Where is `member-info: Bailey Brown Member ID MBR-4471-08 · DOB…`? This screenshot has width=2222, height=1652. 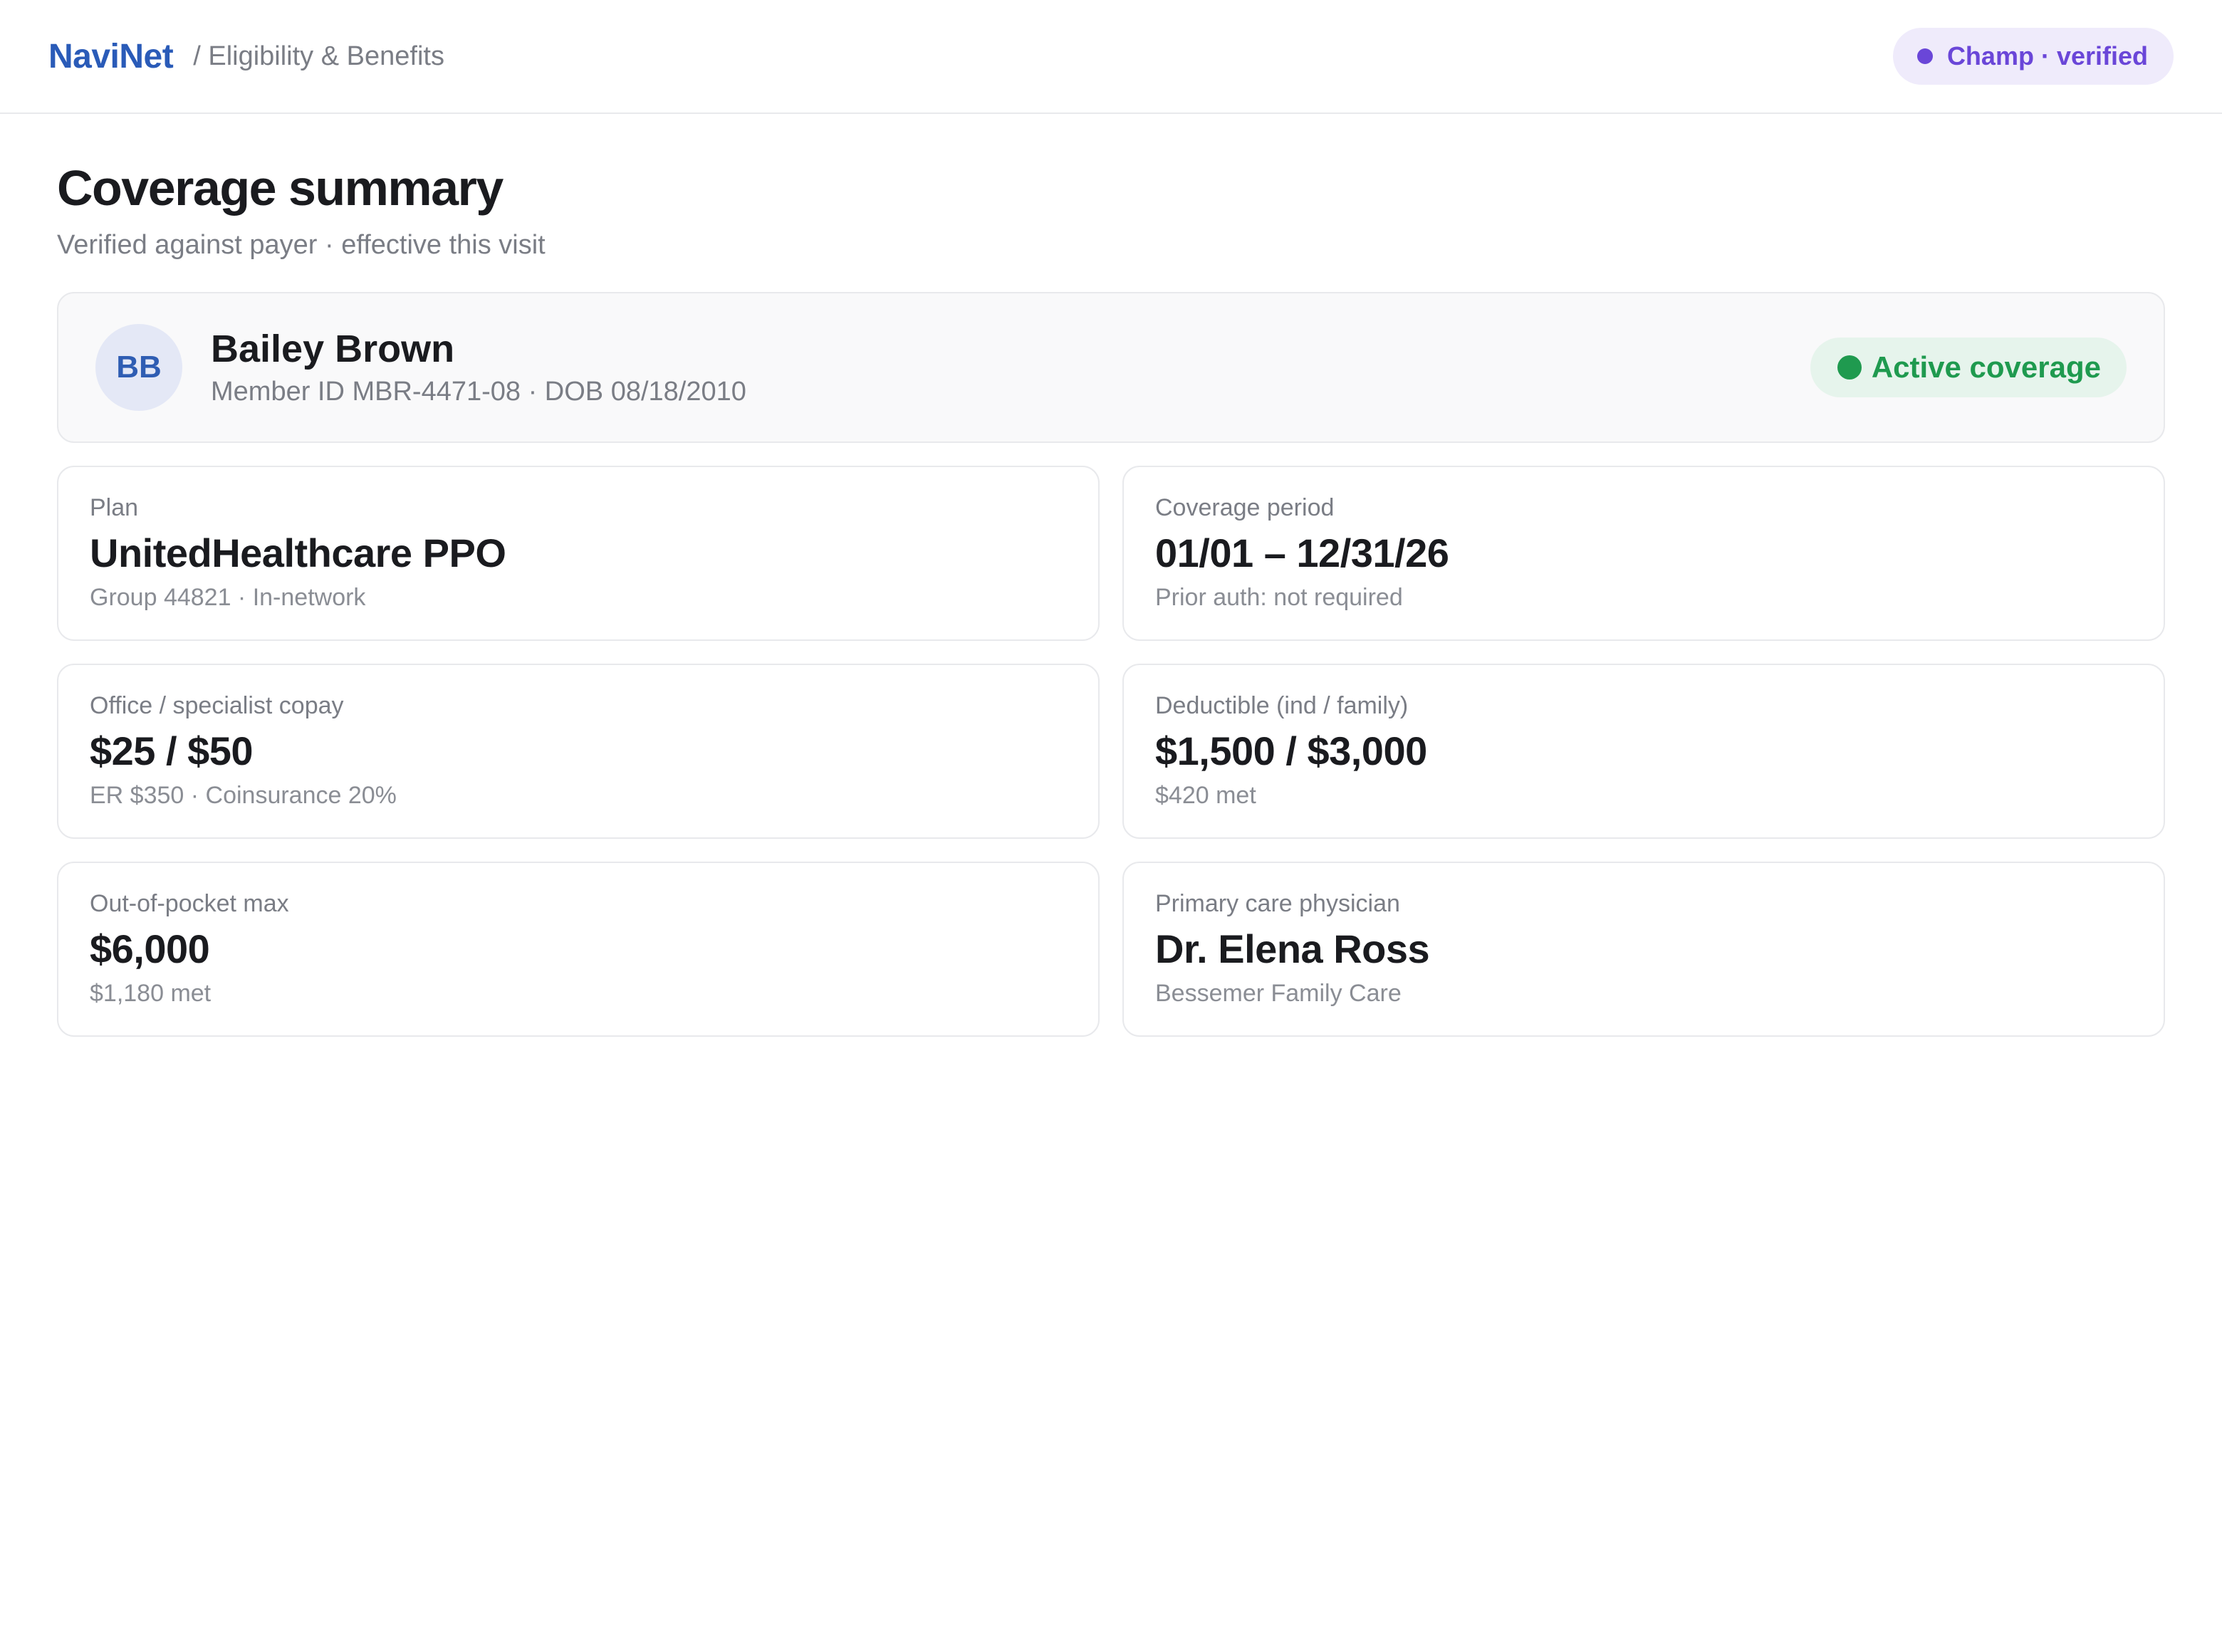 member-info: Bailey Brown Member ID MBR-4471-08 · DOB… is located at coordinates (479, 368).